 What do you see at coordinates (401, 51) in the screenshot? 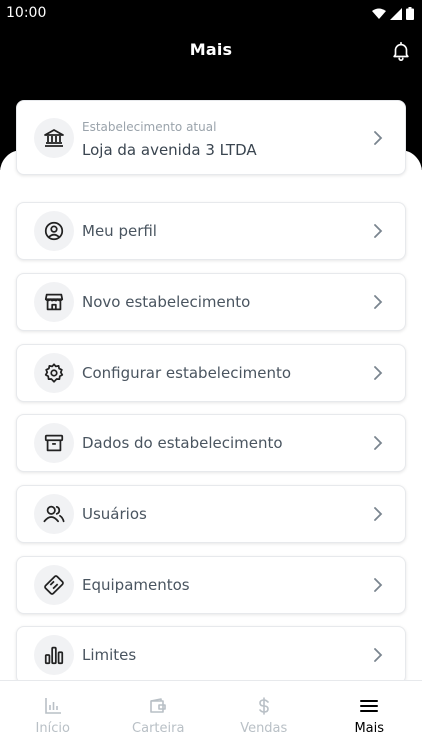
I see `bell-icon` at bounding box center [401, 51].